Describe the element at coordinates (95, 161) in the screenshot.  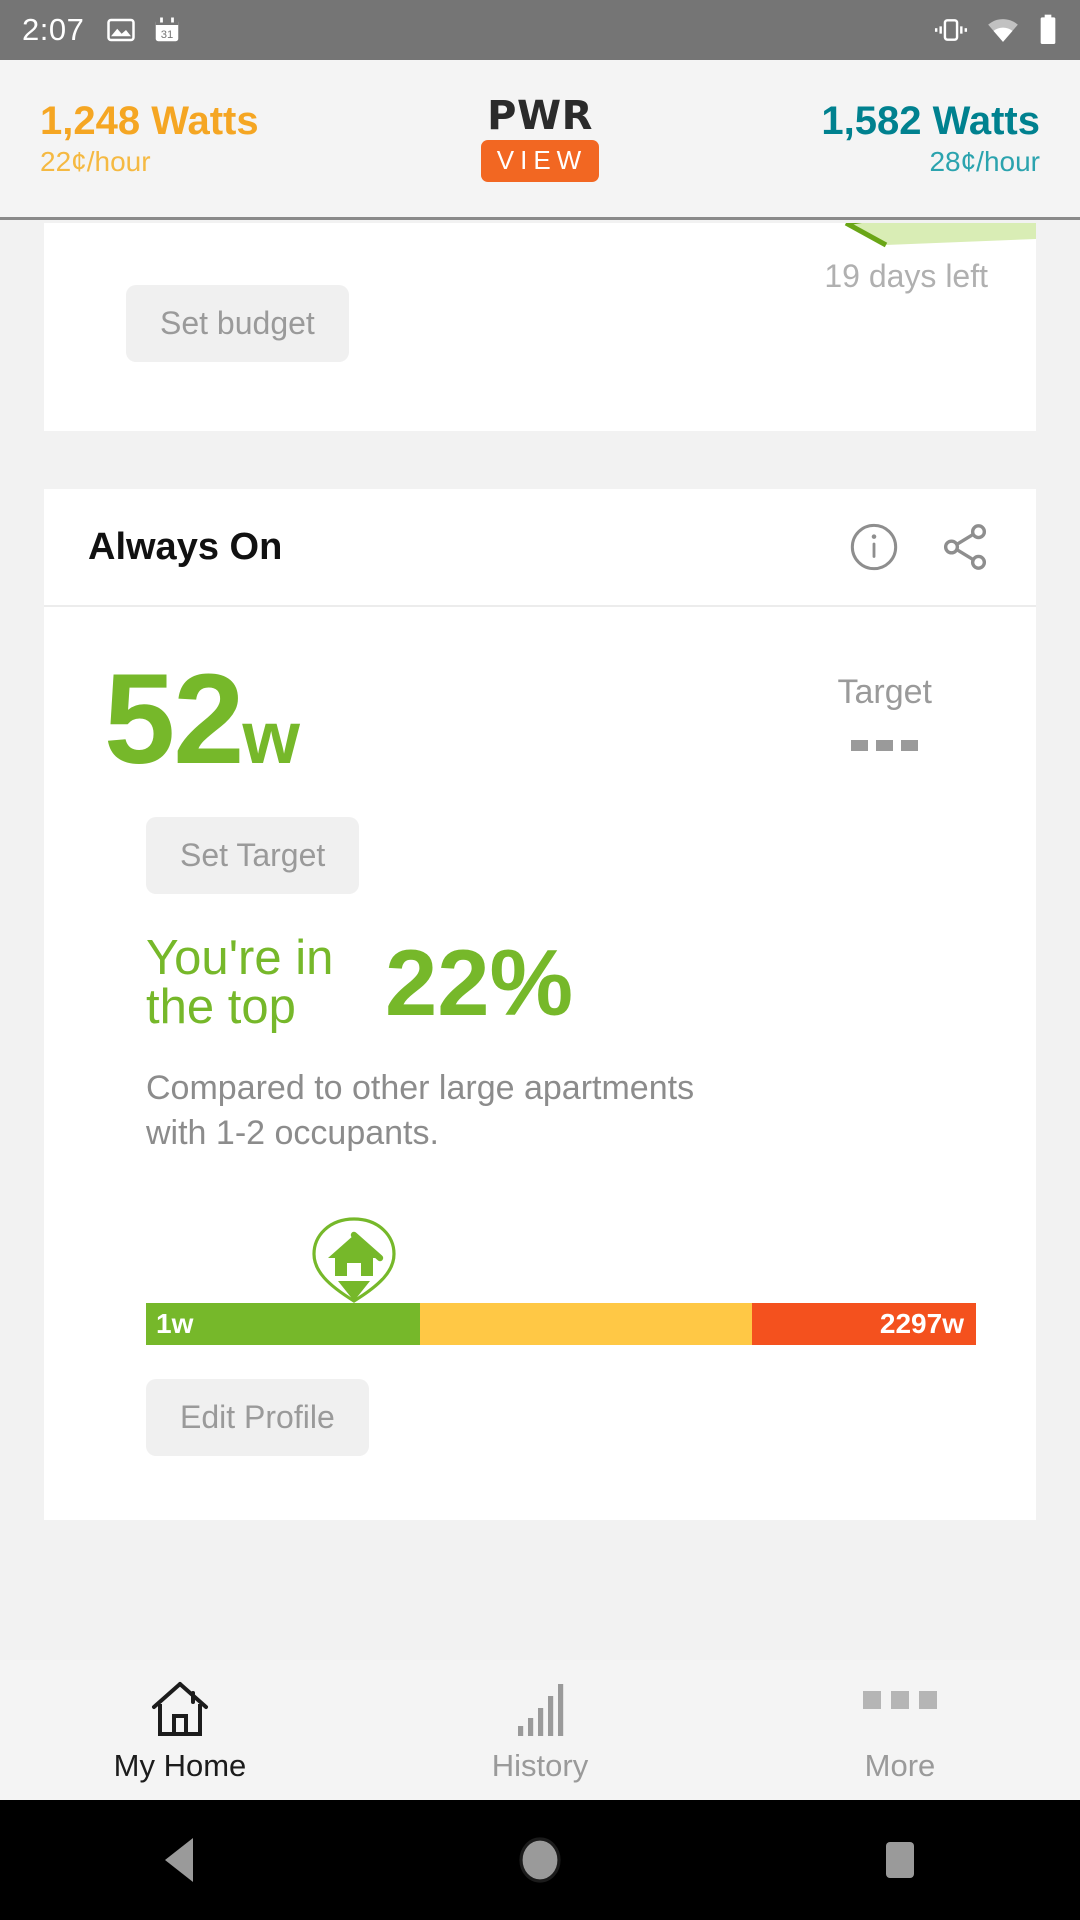
I see `header-left-rate: 22¢/hour` at that location.